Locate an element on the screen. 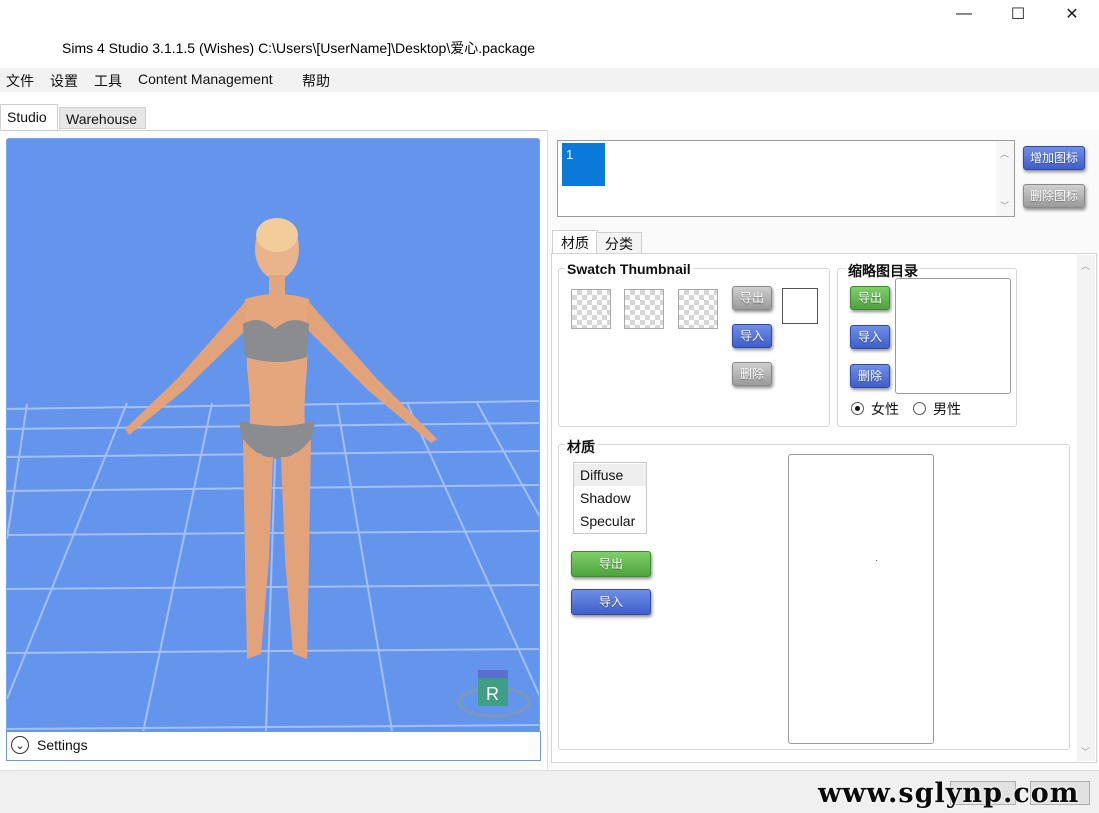 Image resolution: width=1099 pixels, height=813 pixels. material-item-diffuse: Diffuse is located at coordinates (610, 475).